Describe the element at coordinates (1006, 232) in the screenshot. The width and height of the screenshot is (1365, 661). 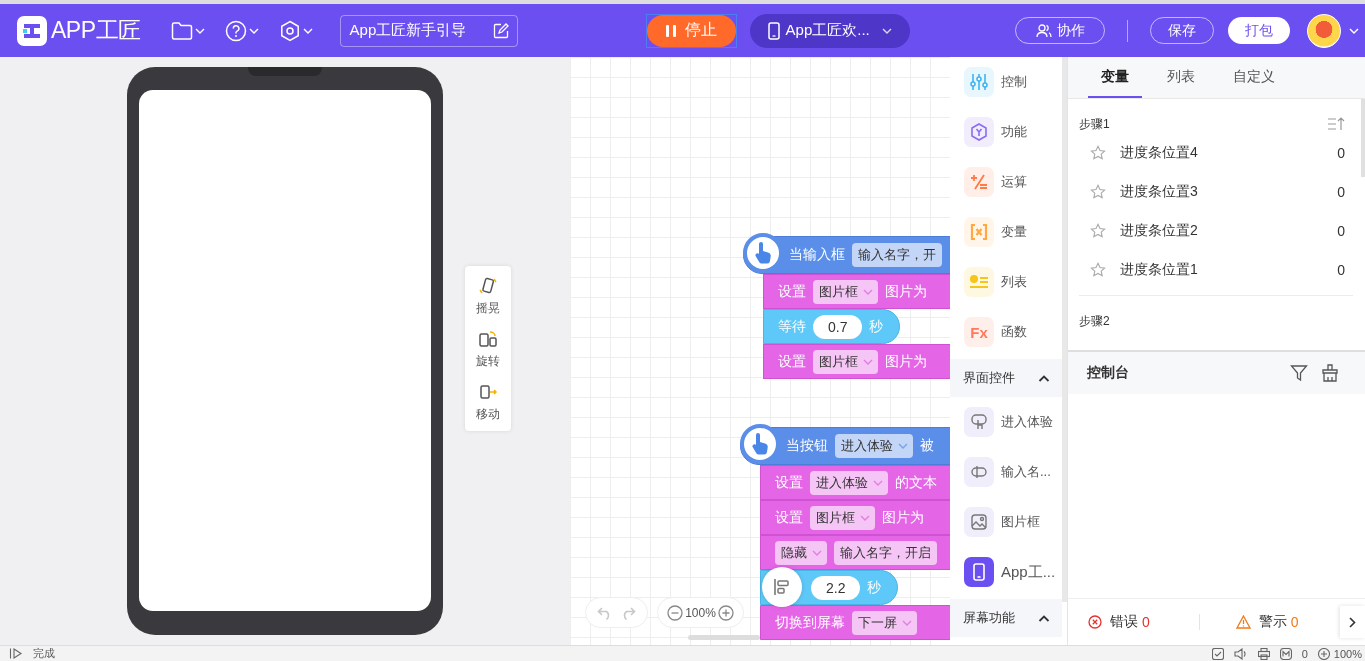
I see `palette-category: 变量` at that location.